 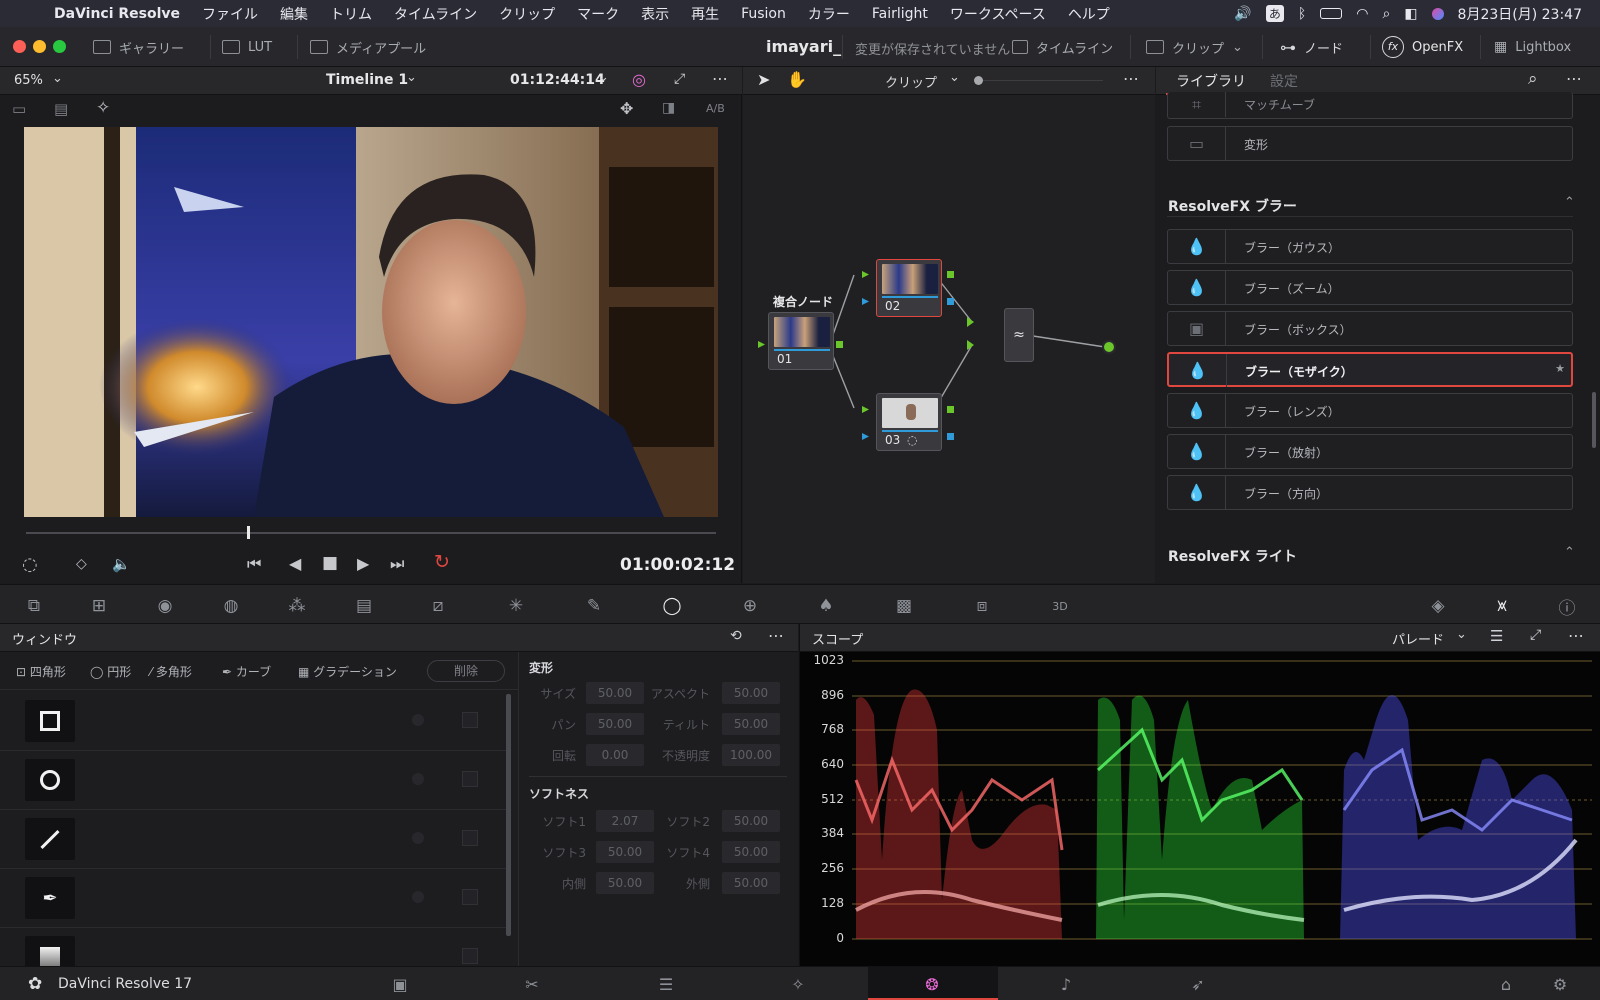 What do you see at coordinates (1560, 984) in the screenshot?
I see `settings-gear-icon: ⚙` at bounding box center [1560, 984].